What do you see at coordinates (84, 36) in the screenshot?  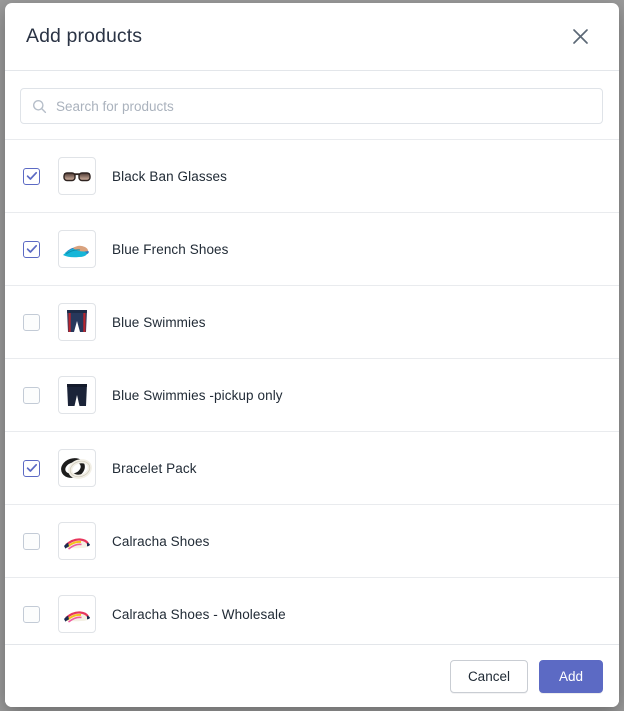 I see `page-title: Add products` at bounding box center [84, 36].